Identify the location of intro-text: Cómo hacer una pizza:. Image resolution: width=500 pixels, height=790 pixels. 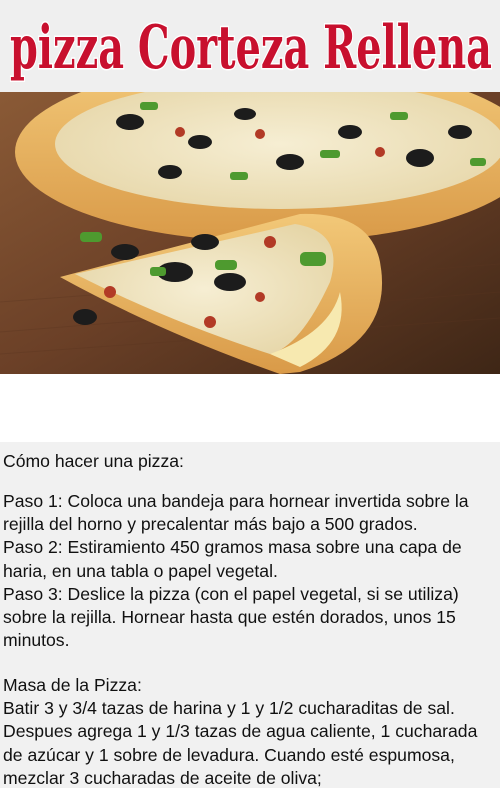
(93, 461).